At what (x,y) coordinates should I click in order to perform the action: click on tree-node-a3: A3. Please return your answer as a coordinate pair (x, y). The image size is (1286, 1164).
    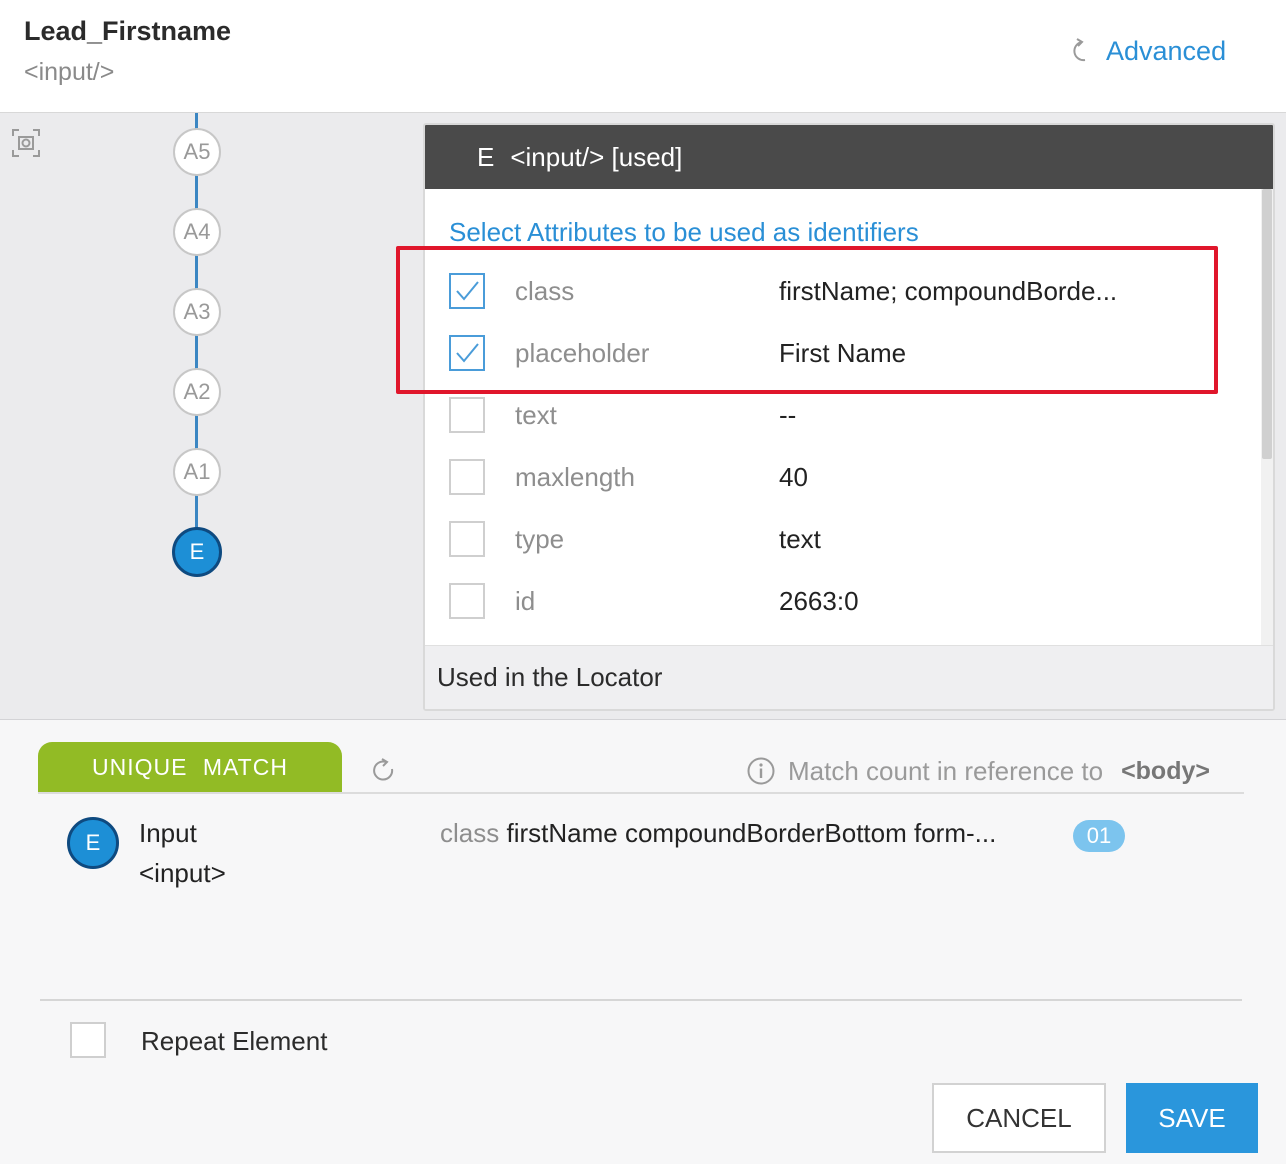
    Looking at the image, I should click on (197, 312).